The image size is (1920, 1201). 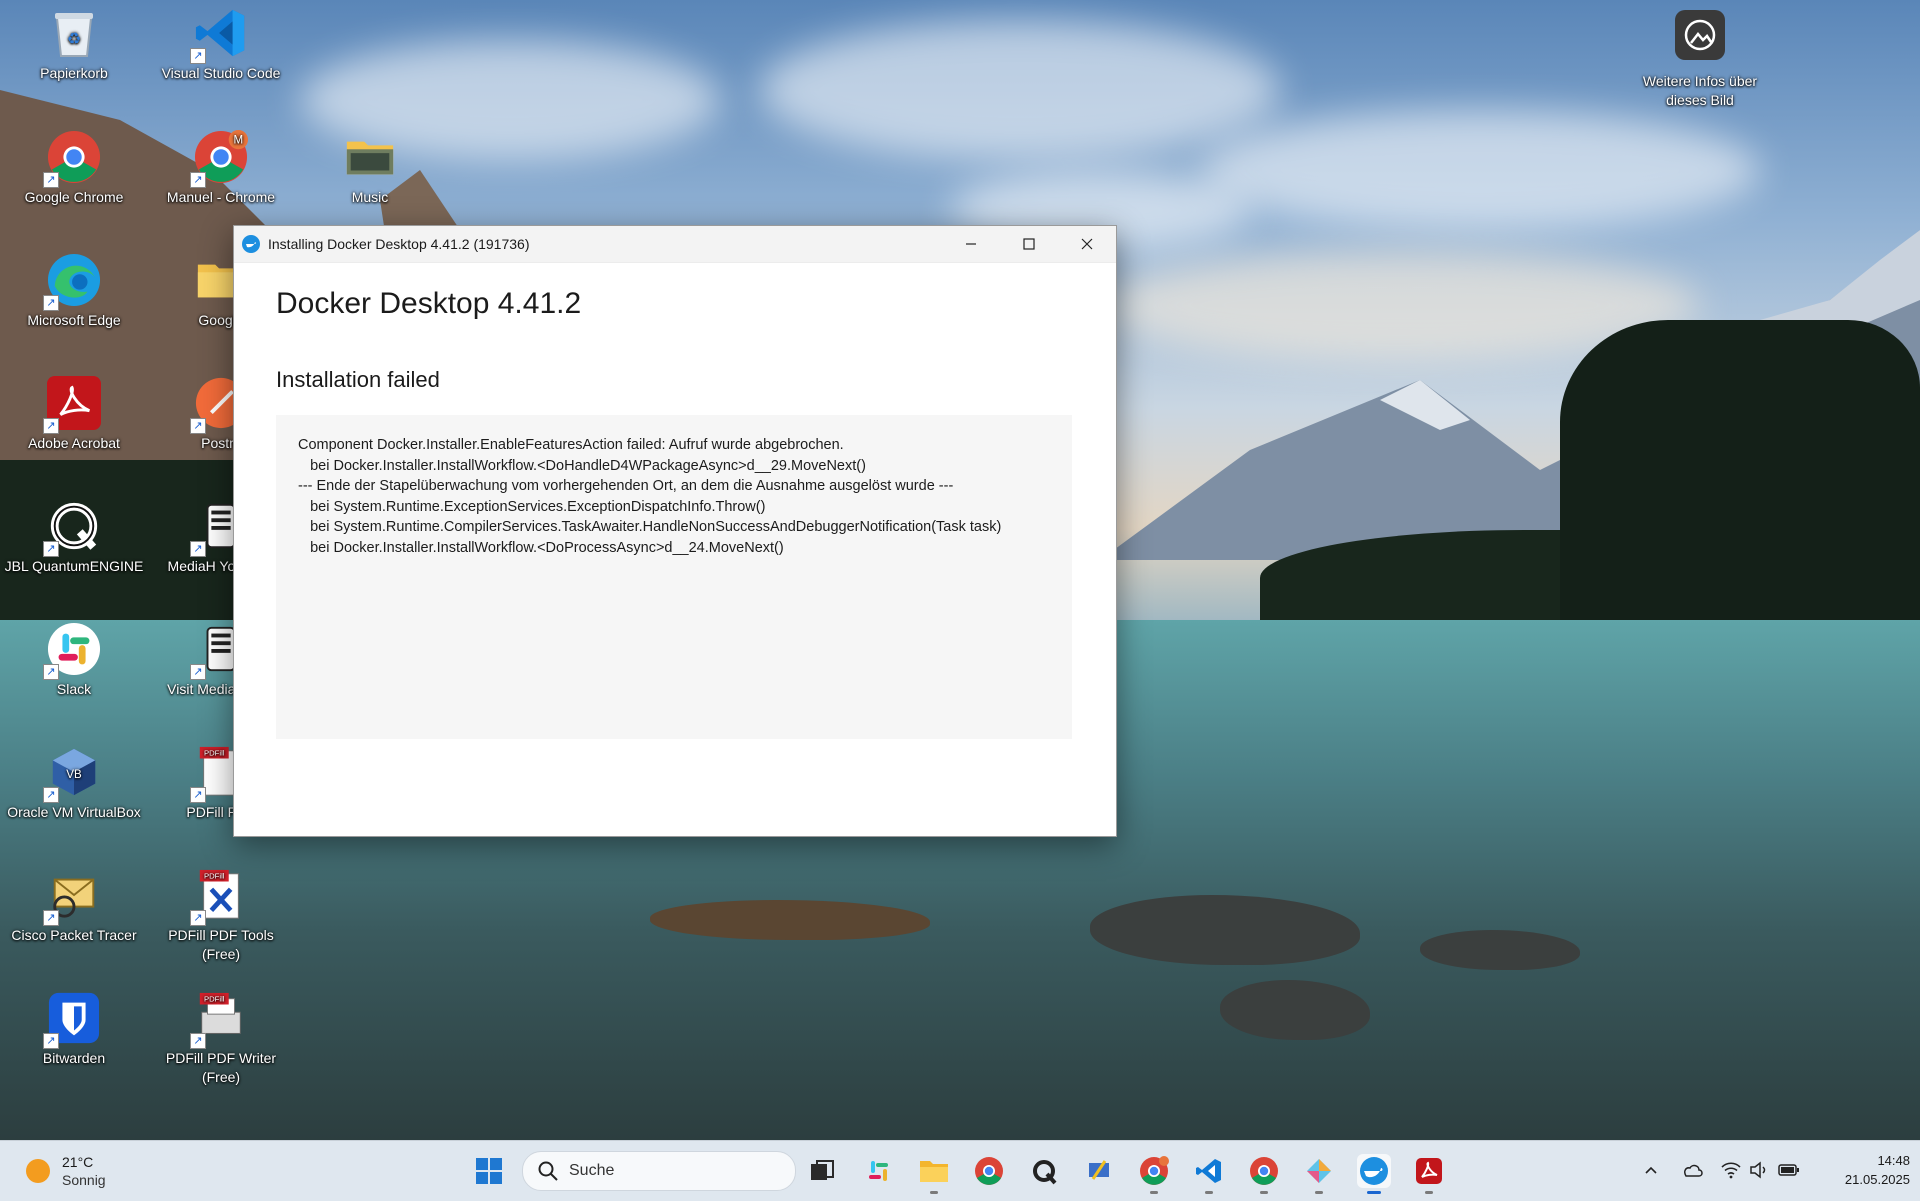 I want to click on taskbar: 21°C Sonnig Suche 14:48 21.05.2025, so click(x=960, y=1170).